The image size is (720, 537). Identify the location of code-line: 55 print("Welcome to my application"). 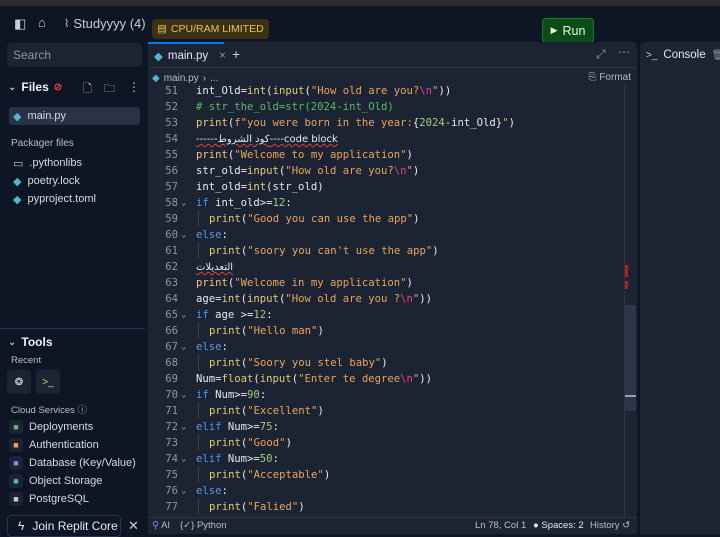
(387, 155).